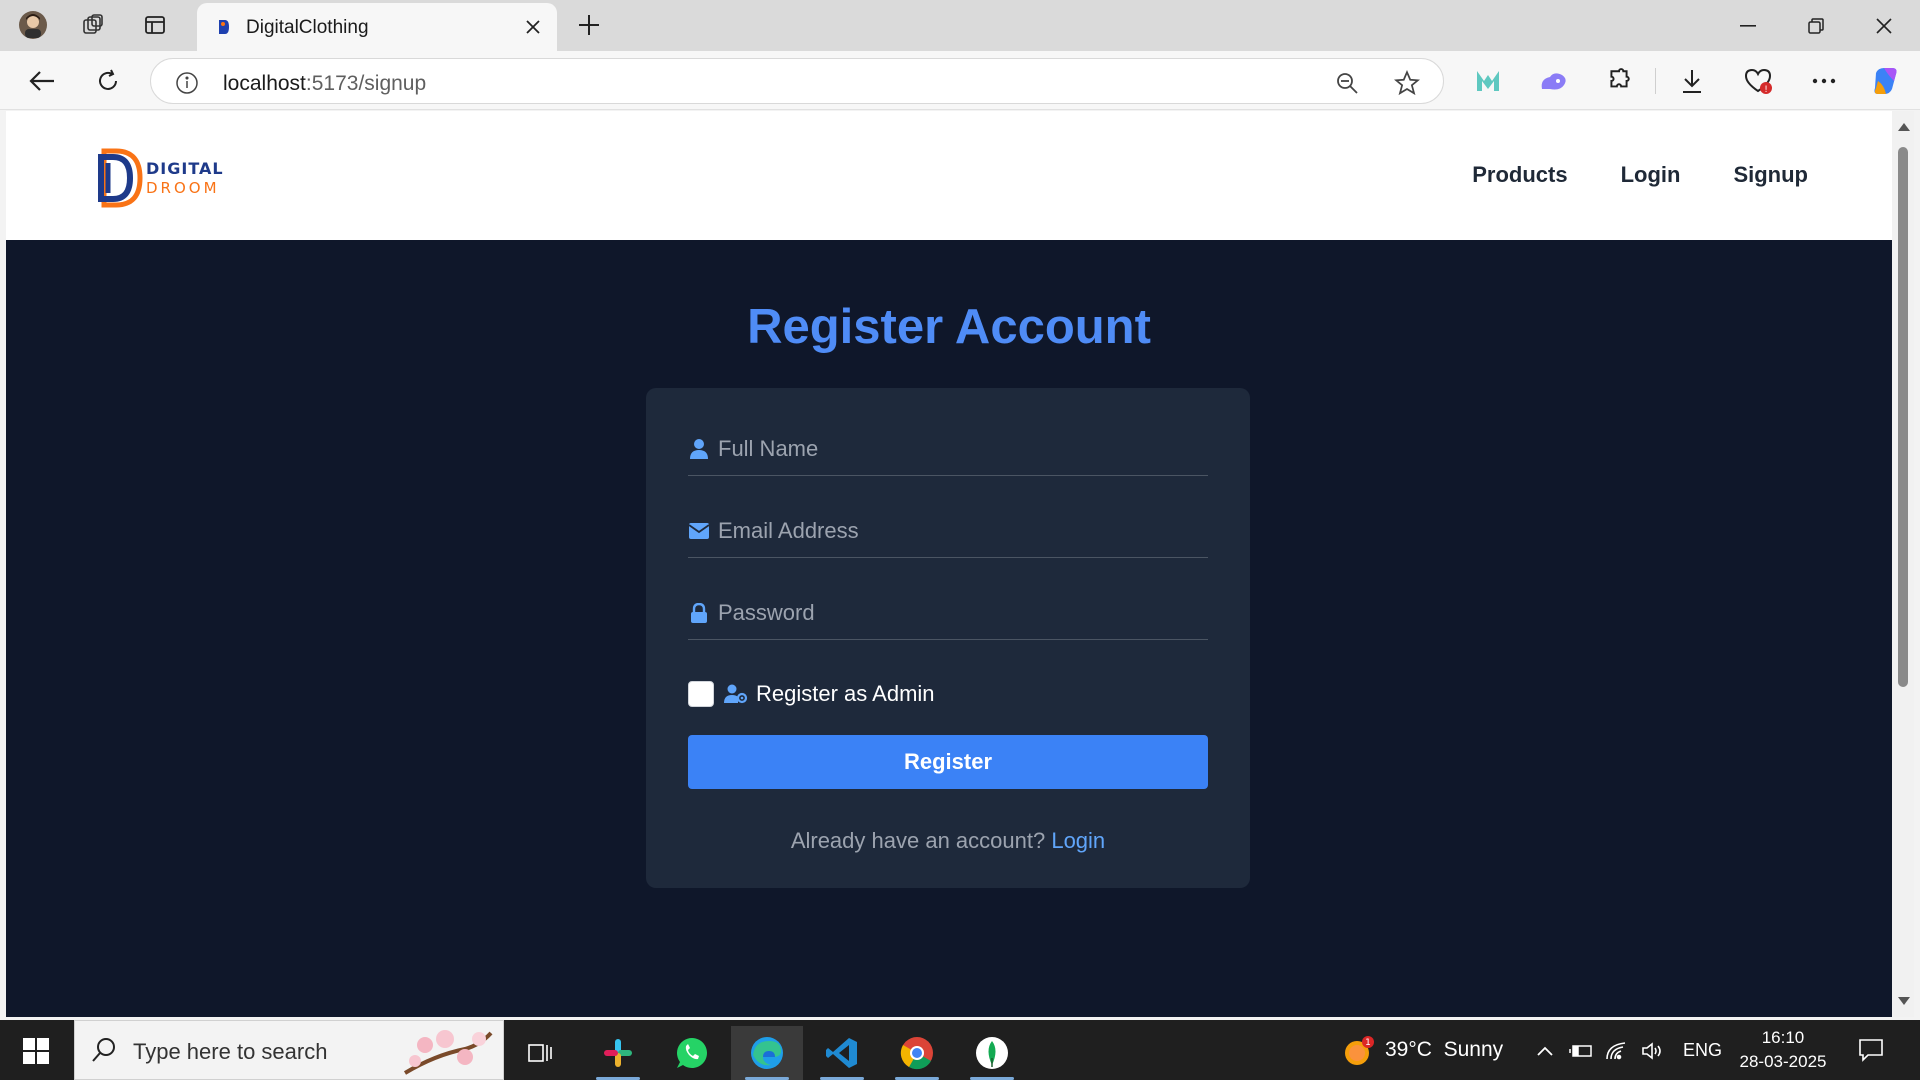 This screenshot has height=1080, width=1920. I want to click on nav-products-link: Products, so click(1519, 175).